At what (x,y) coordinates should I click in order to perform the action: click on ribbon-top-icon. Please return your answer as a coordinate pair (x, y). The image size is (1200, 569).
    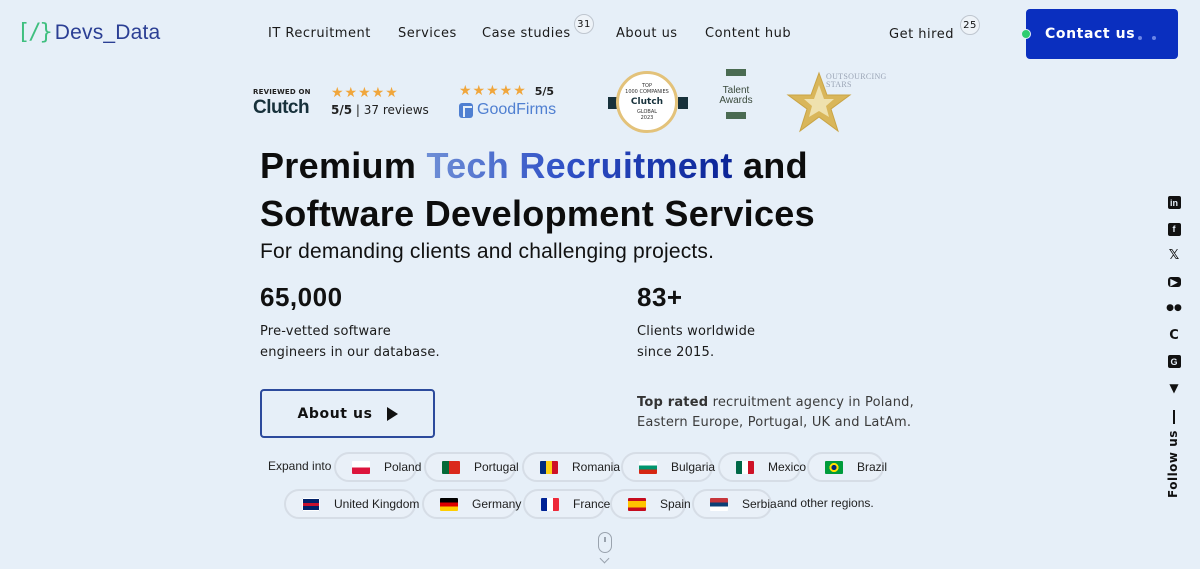
    Looking at the image, I should click on (736, 72).